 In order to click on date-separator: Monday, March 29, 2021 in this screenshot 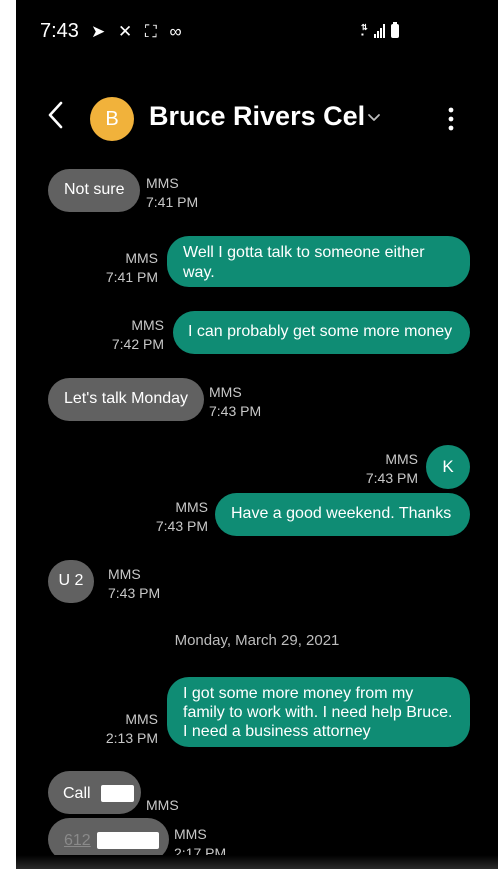, I will do `click(257, 640)`.